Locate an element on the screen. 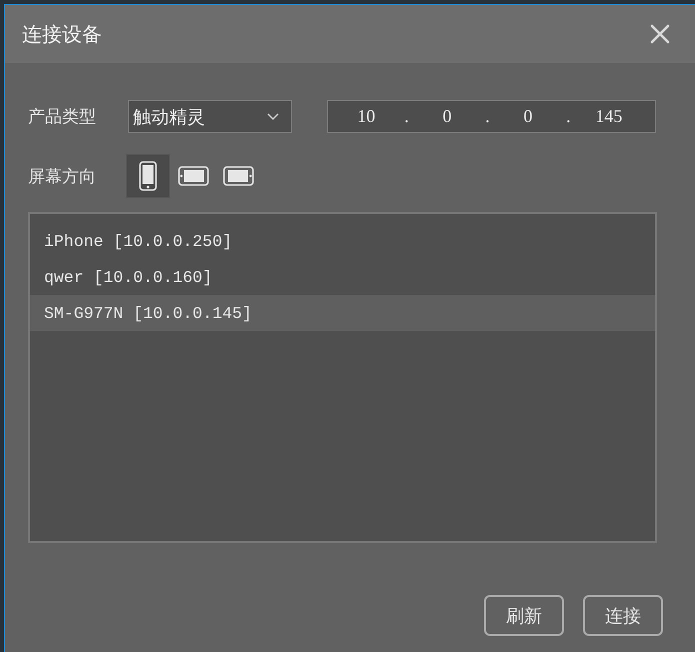 This screenshot has width=695, height=652. device-list-item: iPhone [10.0.0.250] is located at coordinates (342, 241).